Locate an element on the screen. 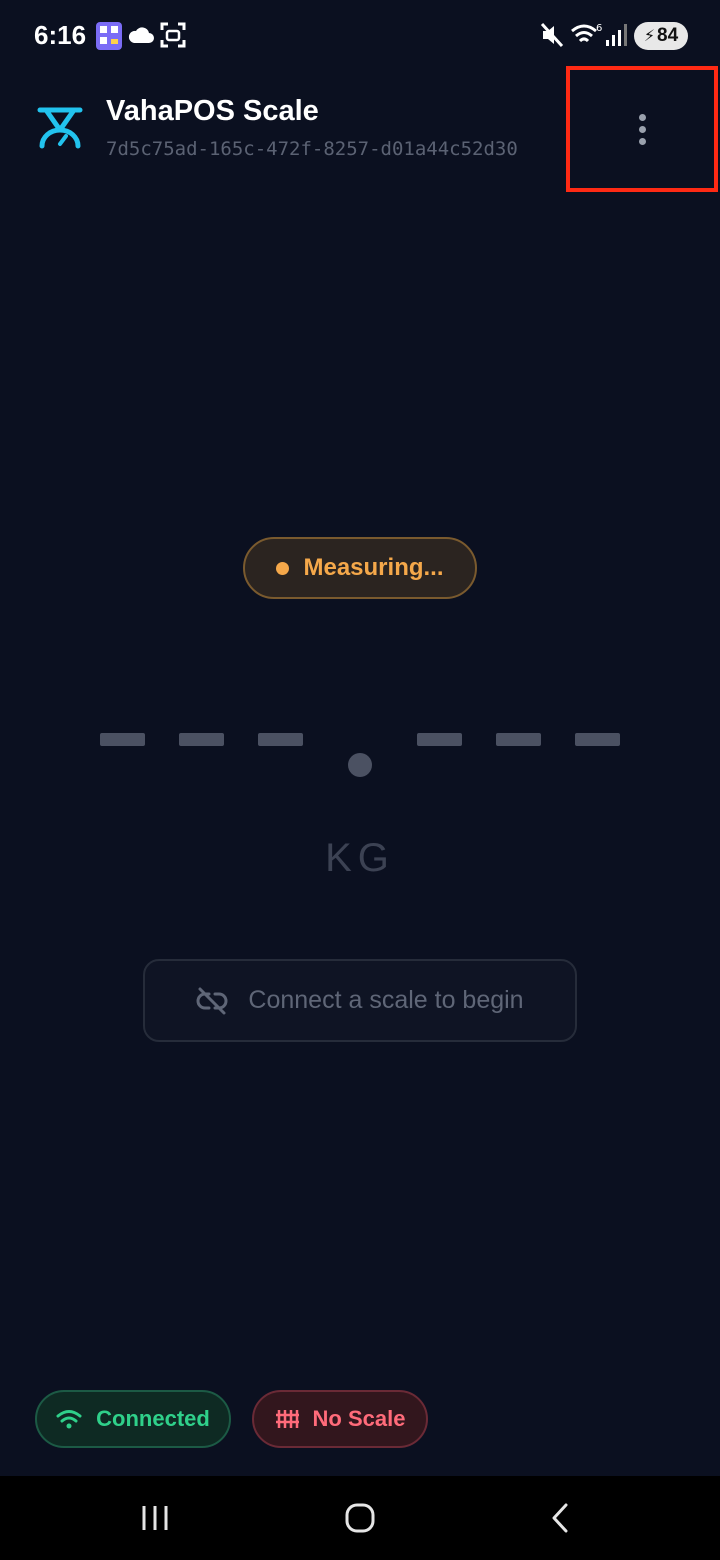 The image size is (720, 1560). mute-icon is located at coordinates (552, 35).